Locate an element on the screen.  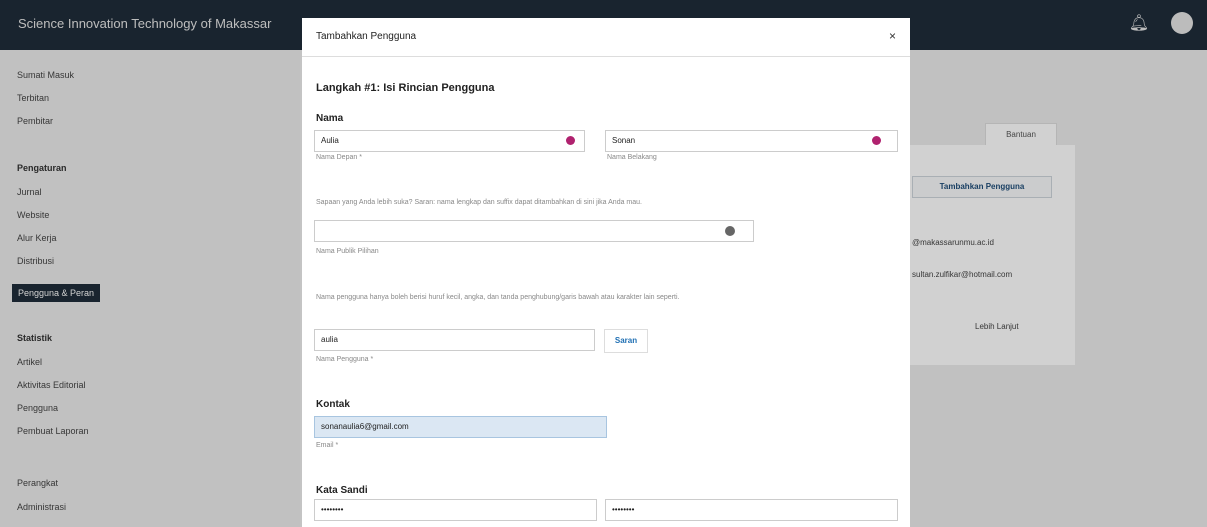
password-input: •••••••• is located at coordinates (455, 510).